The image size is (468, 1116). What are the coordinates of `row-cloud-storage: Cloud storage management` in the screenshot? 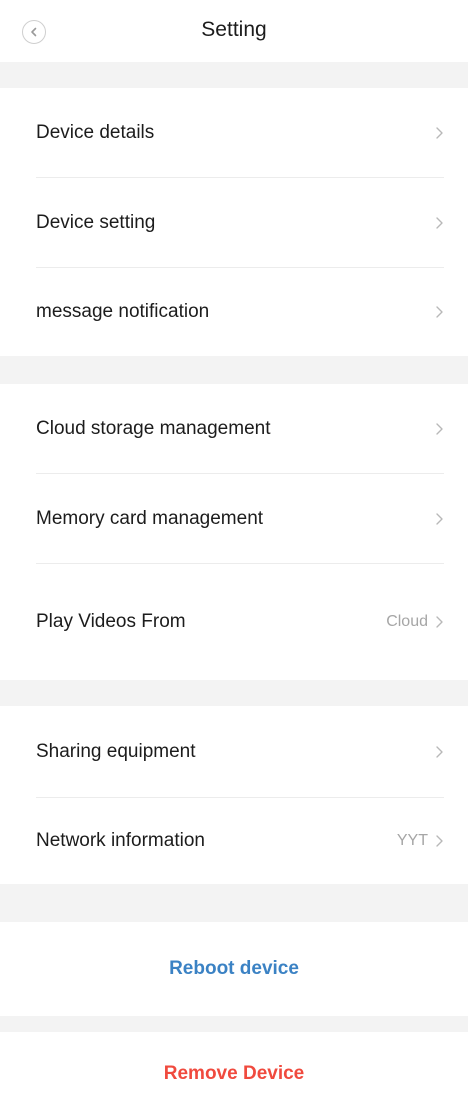 It's located at (234, 429).